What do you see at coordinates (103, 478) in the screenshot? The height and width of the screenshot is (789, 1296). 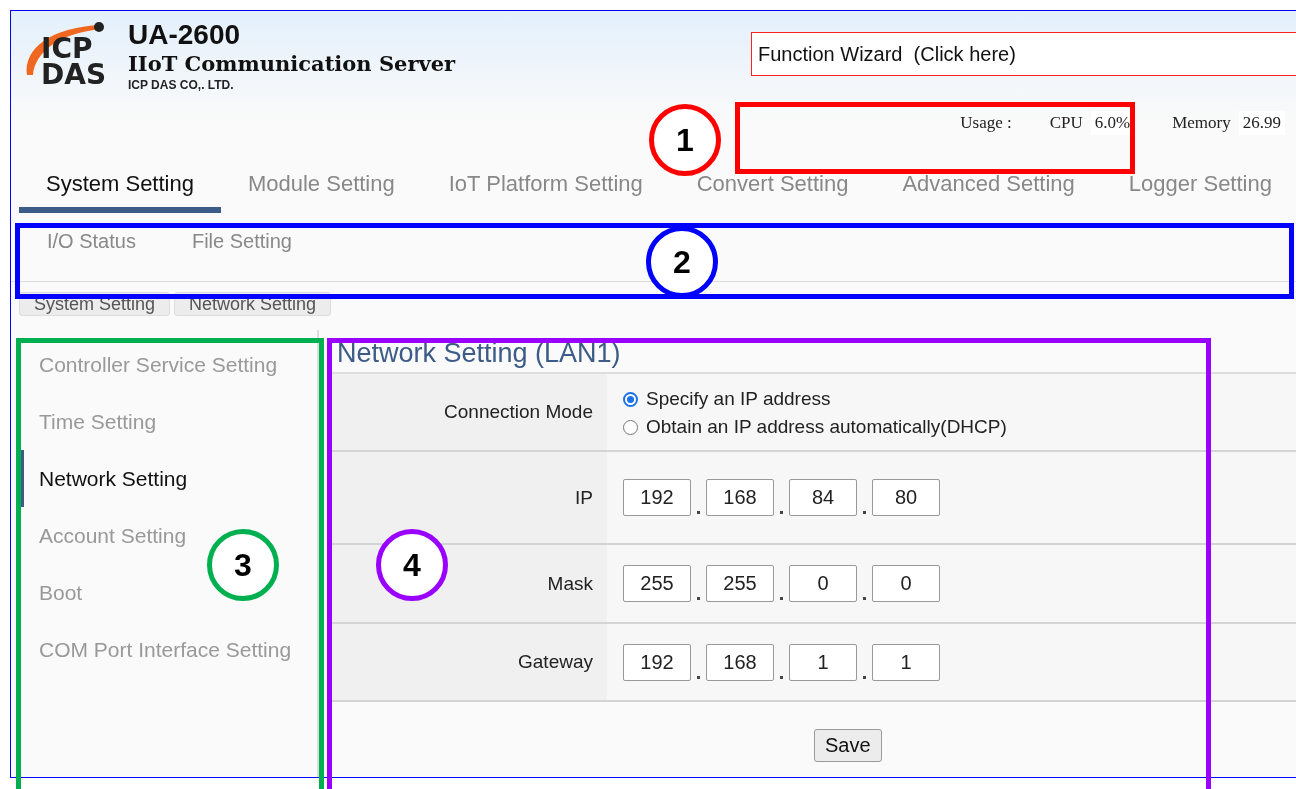 I see `sidebar-item: Network Setting` at bounding box center [103, 478].